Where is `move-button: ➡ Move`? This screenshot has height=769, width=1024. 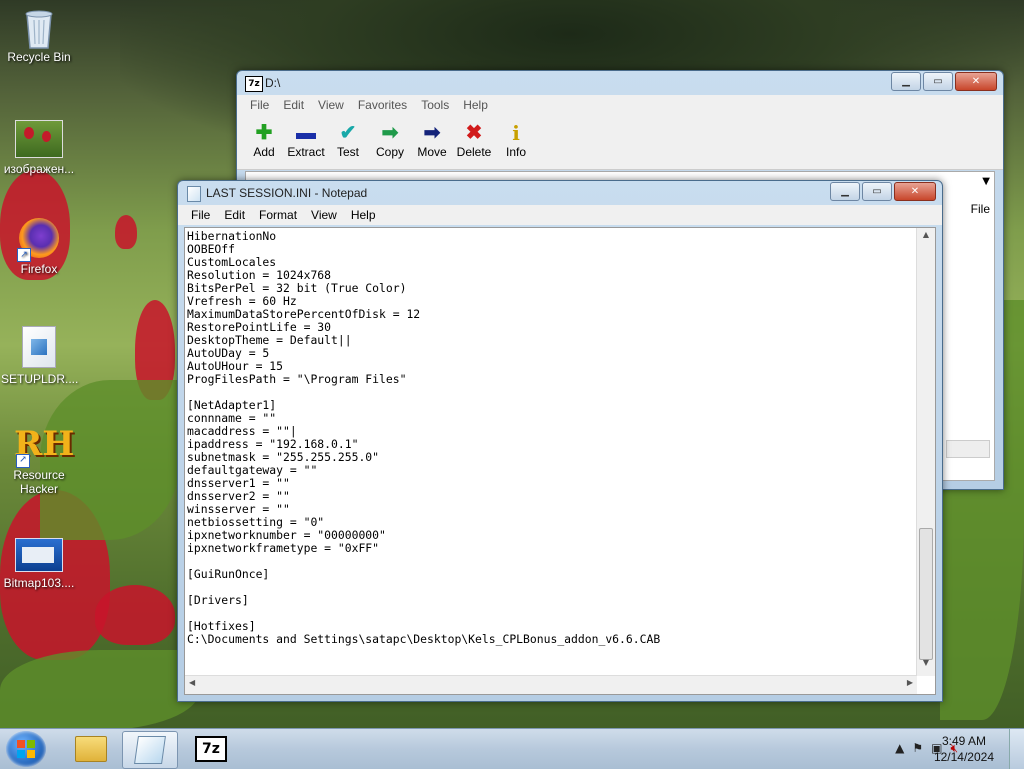
move-button: ➡ Move is located at coordinates (432, 142).